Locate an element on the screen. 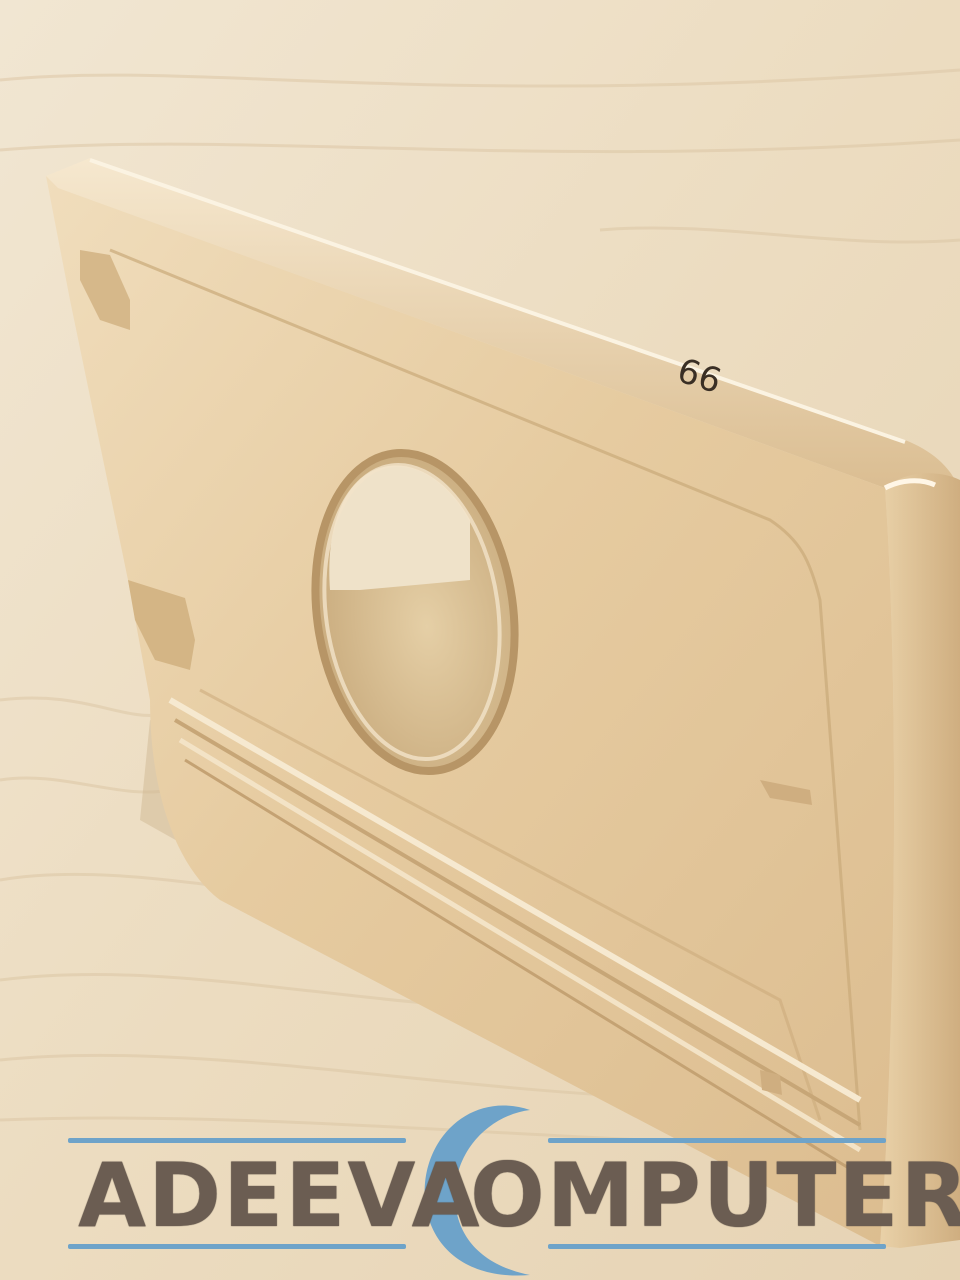  logo-rule-top-left is located at coordinates (237, 1140).